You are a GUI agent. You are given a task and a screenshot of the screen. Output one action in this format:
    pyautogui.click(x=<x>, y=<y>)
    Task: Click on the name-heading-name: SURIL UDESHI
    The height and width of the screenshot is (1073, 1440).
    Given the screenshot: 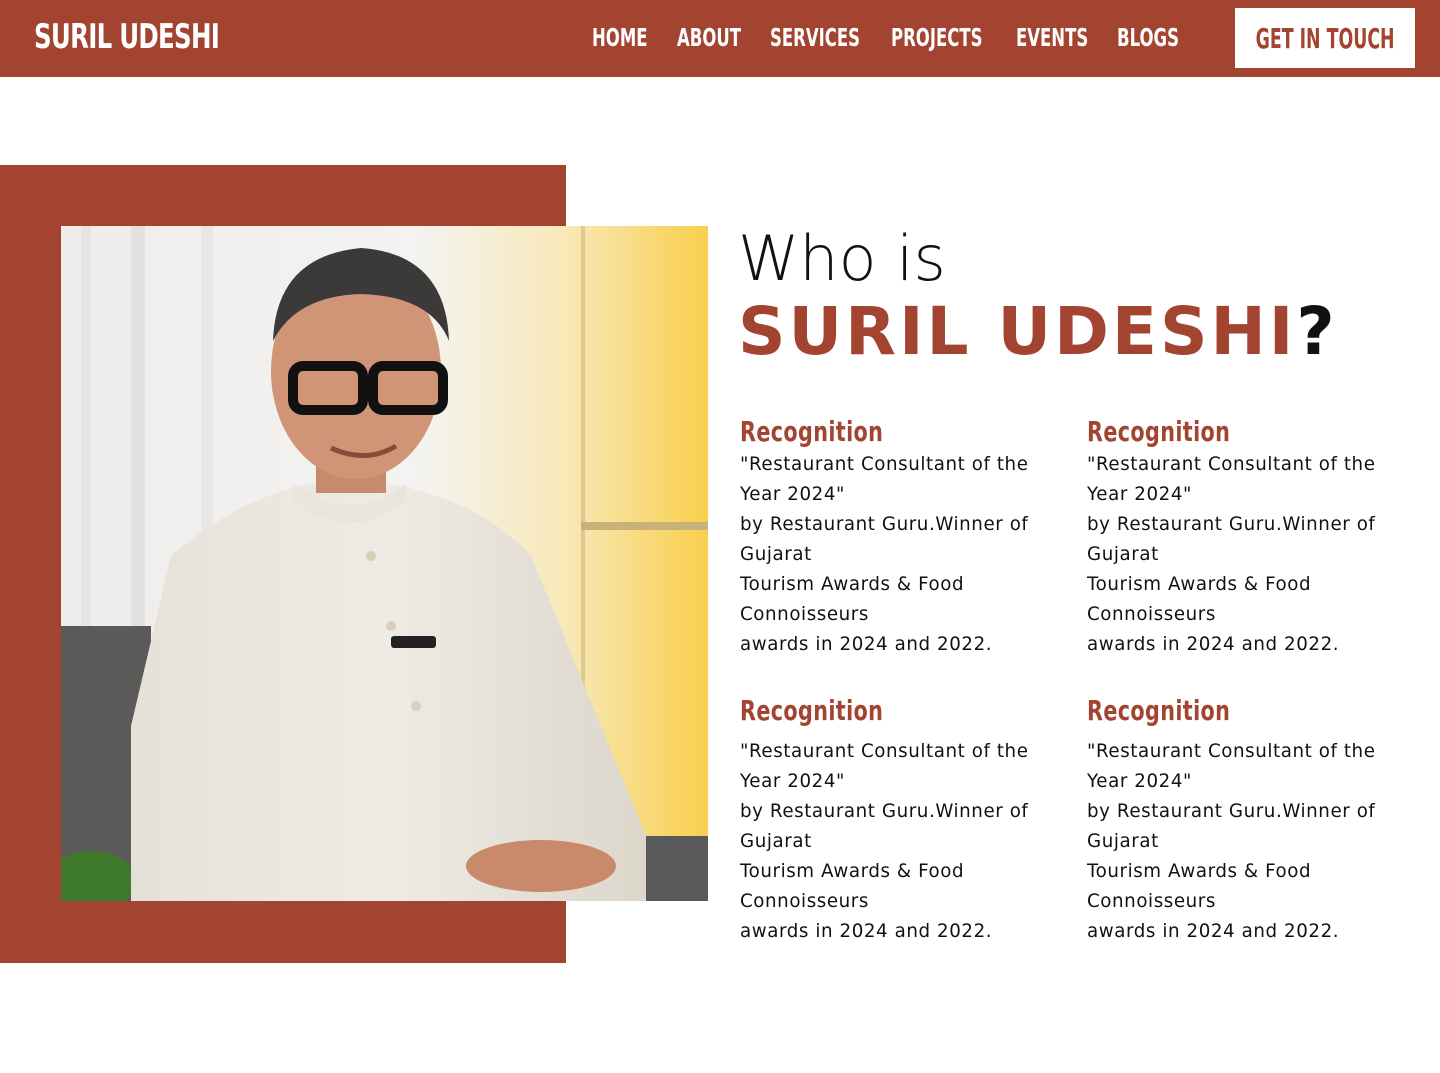 What is the action you would take?
    pyautogui.click(x=1017, y=331)
    